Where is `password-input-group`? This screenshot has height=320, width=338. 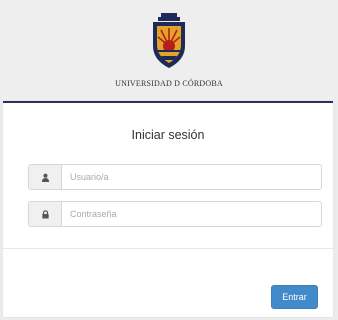 password-input-group is located at coordinates (175, 214).